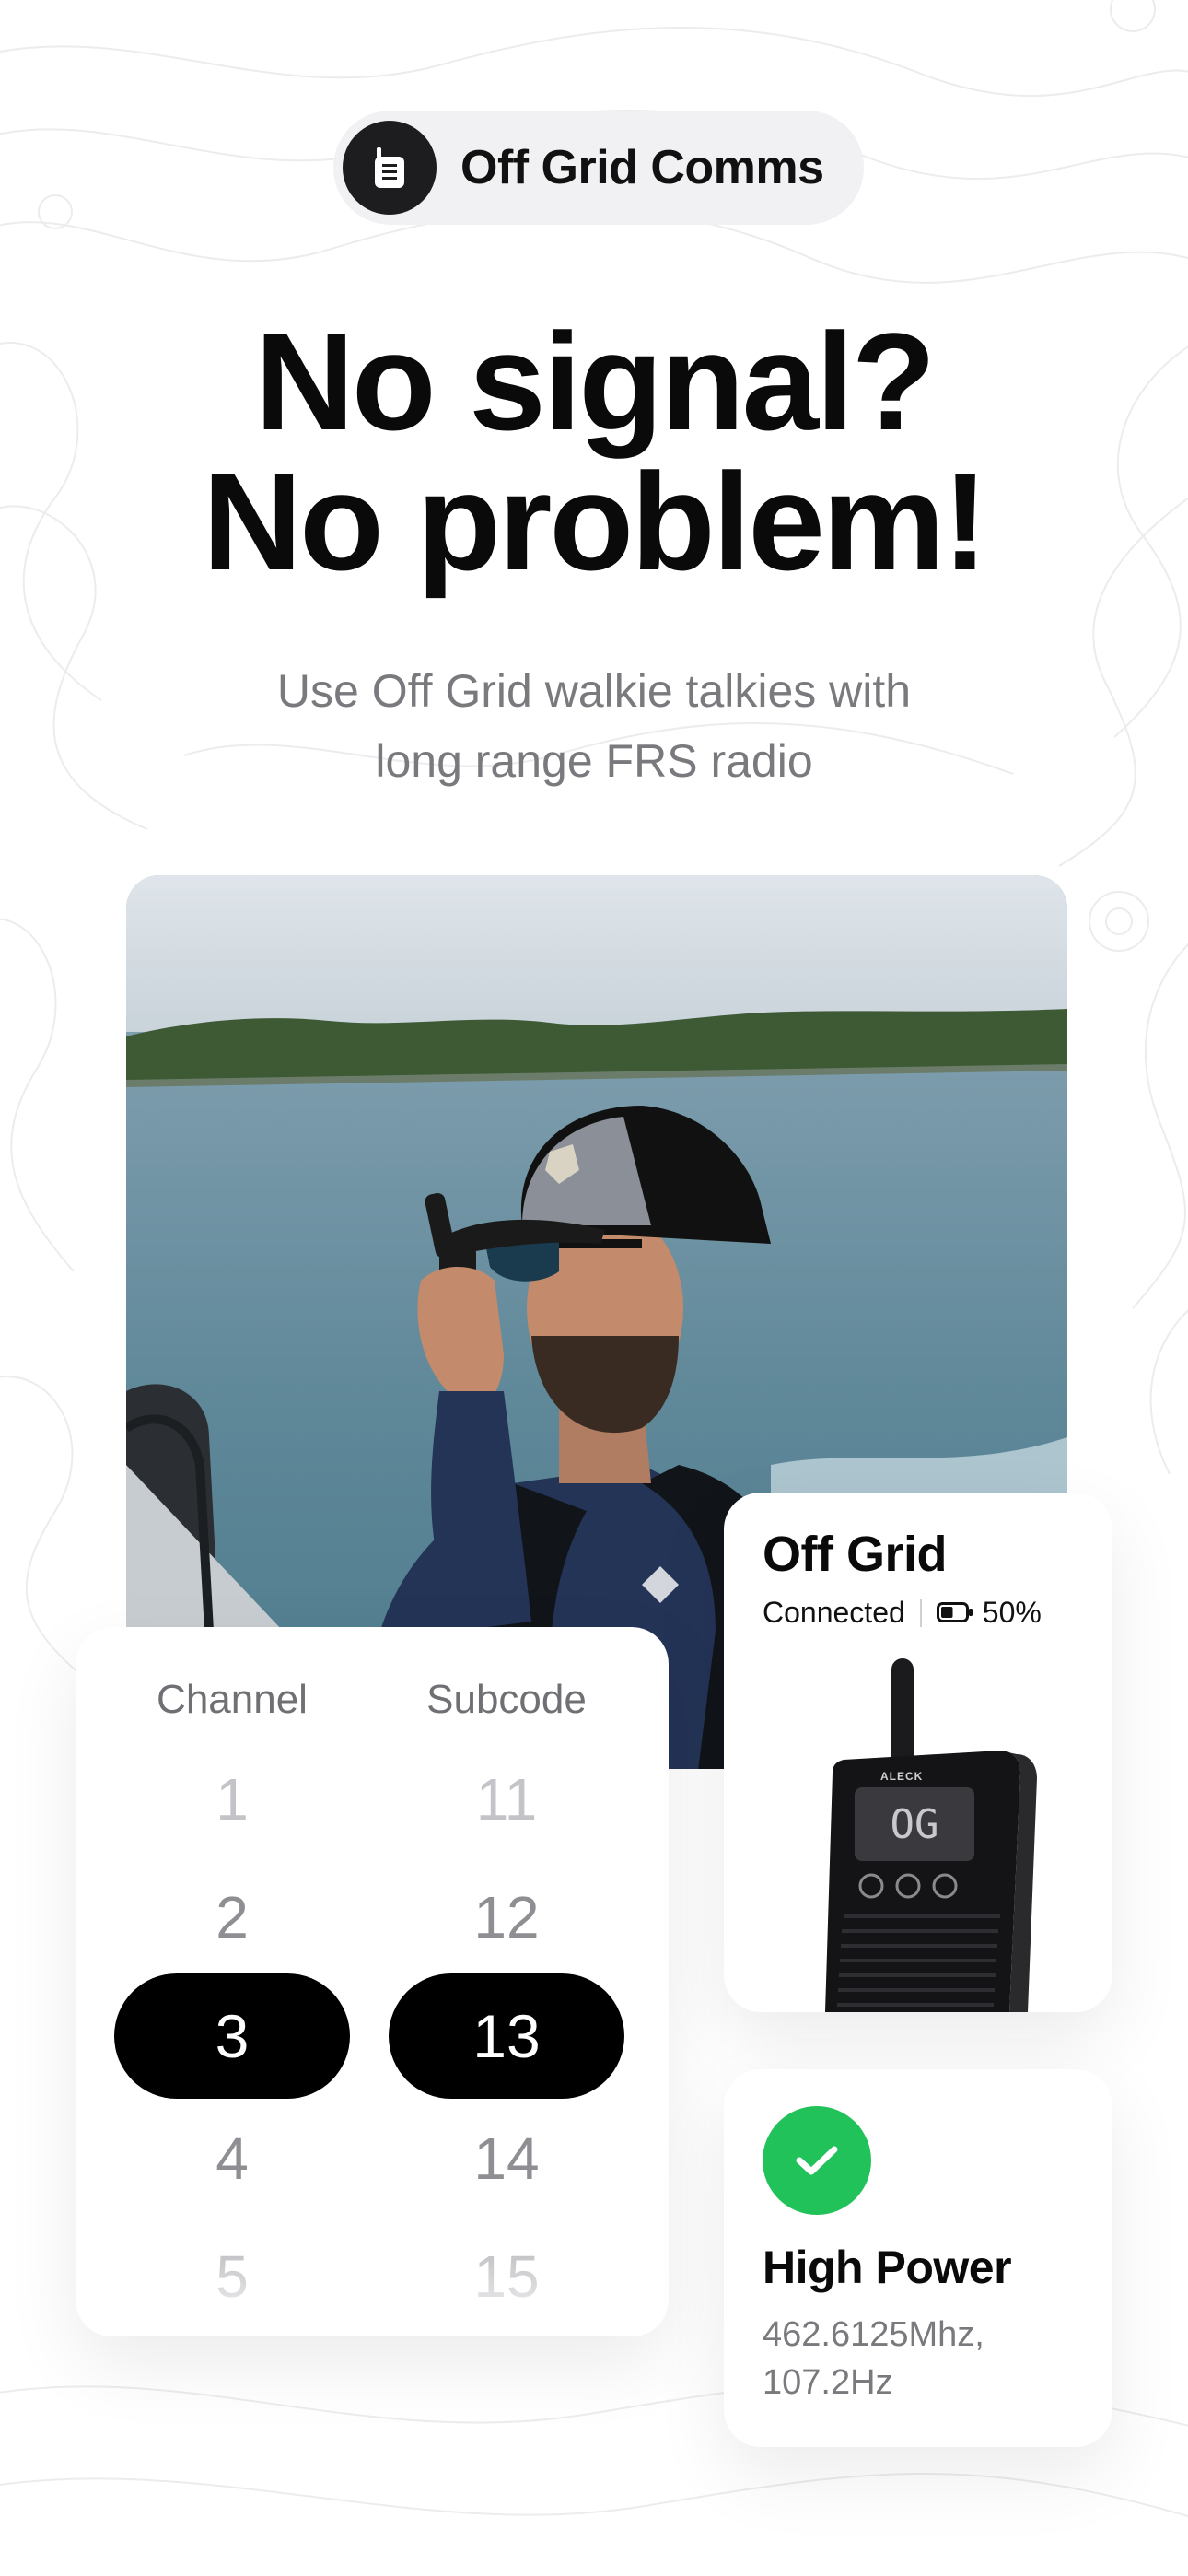  I want to click on headline: No signal? No problem!, so click(594, 451).